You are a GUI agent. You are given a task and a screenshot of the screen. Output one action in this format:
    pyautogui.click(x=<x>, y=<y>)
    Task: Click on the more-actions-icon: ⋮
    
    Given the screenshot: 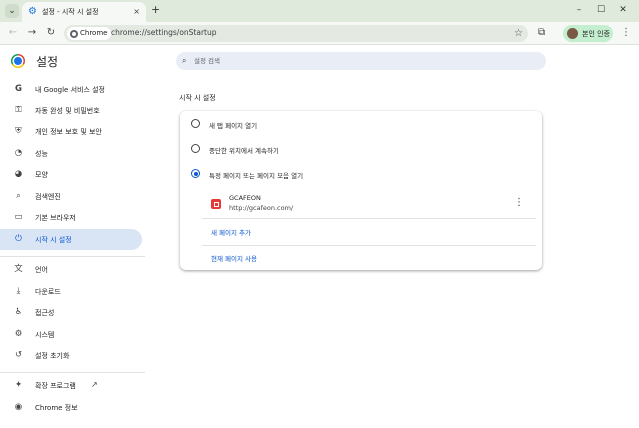 What is the action you would take?
    pyautogui.click(x=519, y=203)
    